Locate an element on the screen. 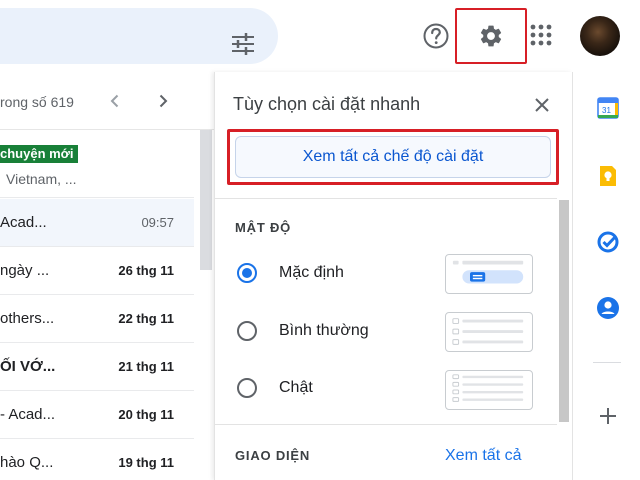 The image size is (640, 480). help-icon is located at coordinates (436, 36).